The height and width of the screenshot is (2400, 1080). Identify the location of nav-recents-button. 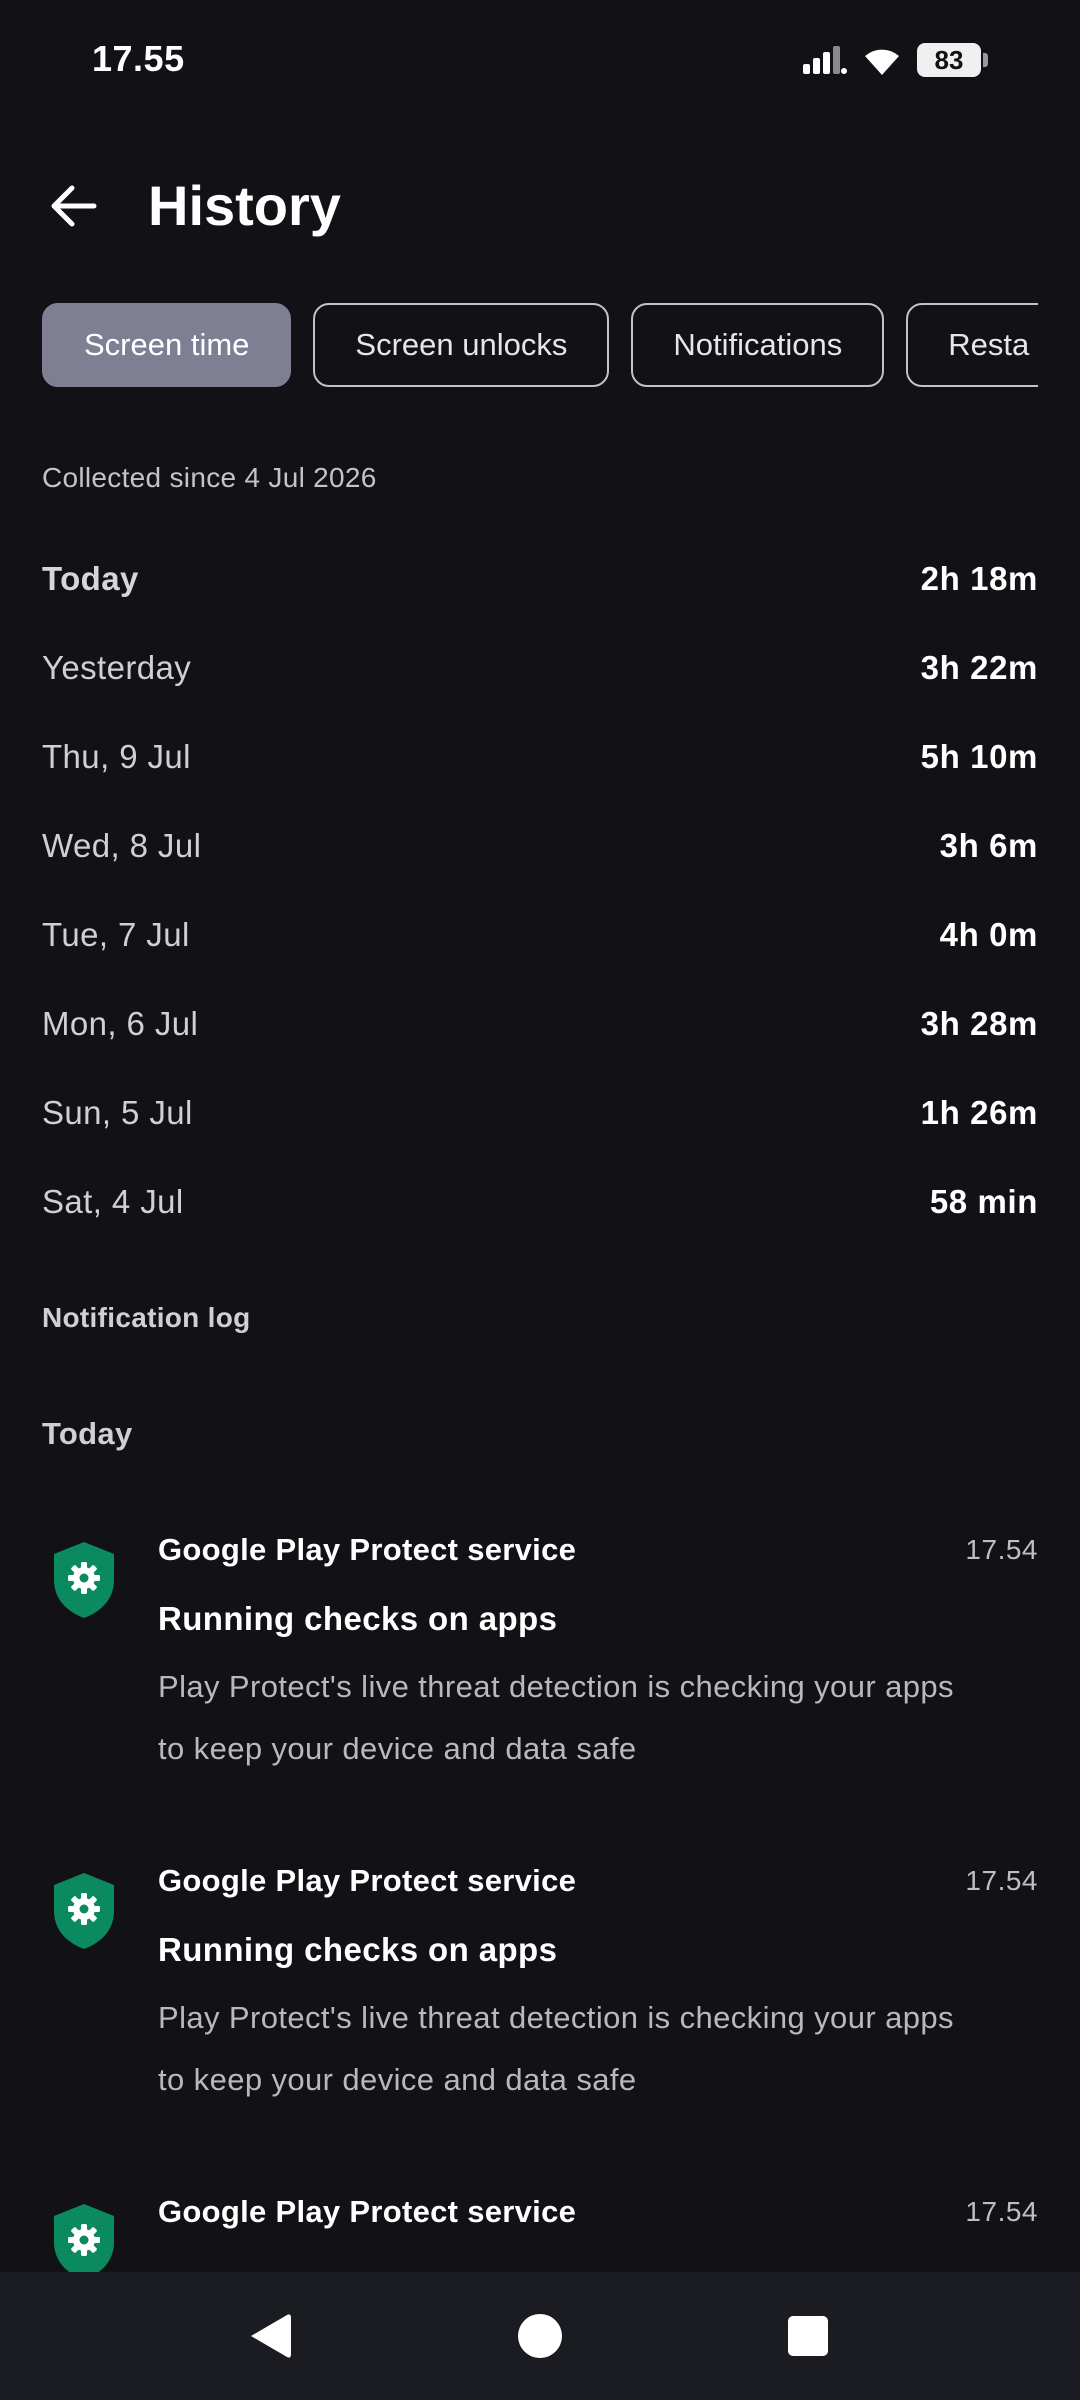
(808, 2336).